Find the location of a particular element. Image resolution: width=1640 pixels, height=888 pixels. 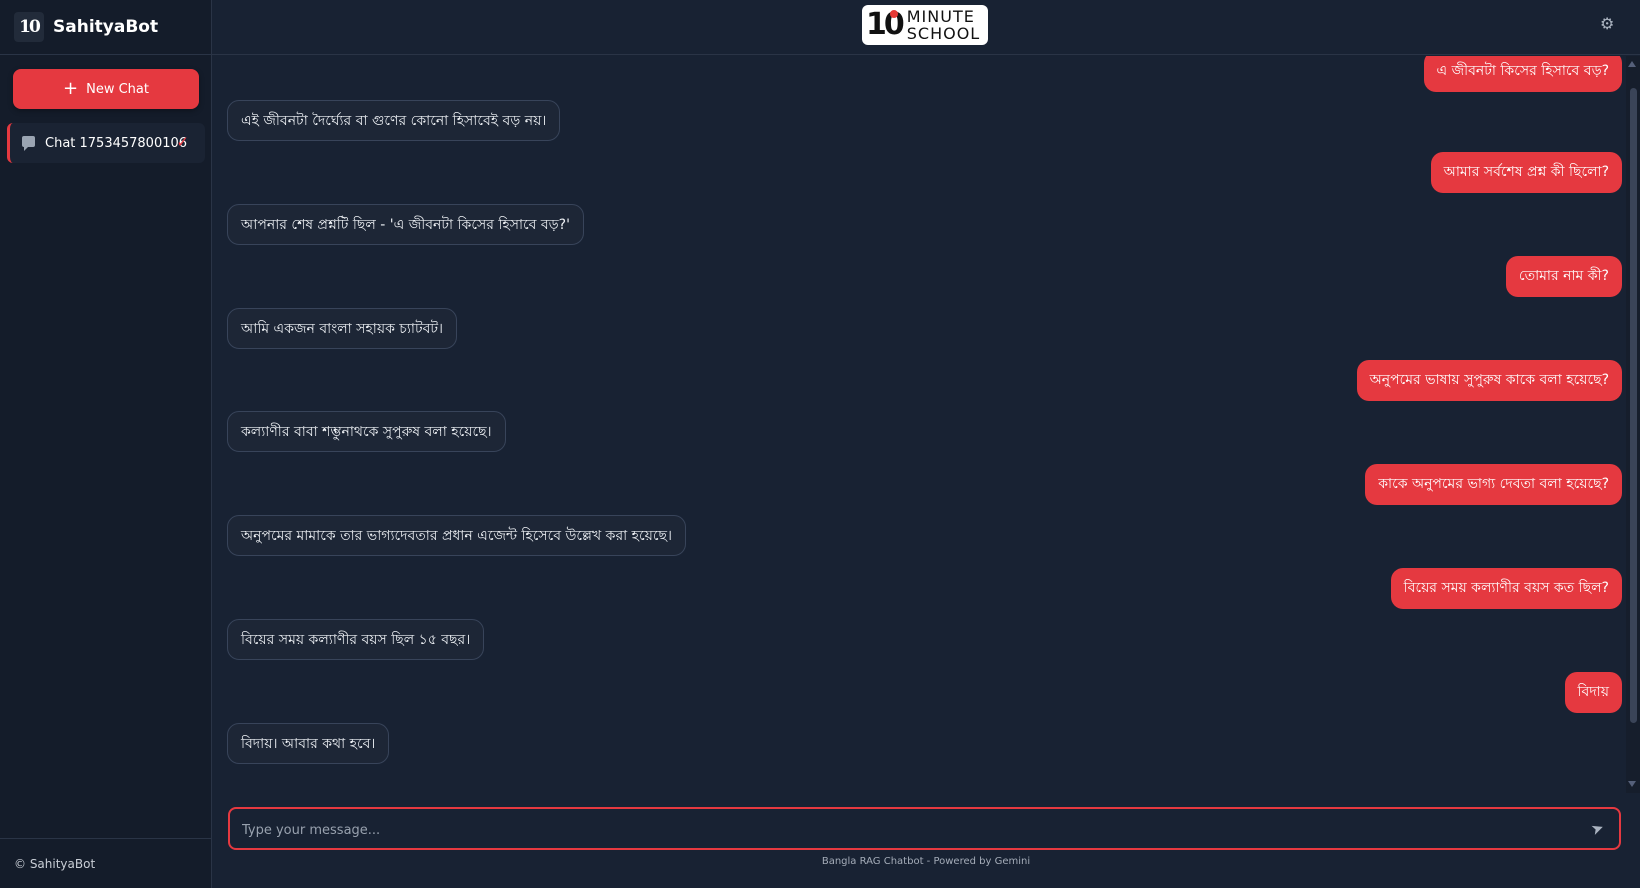

user-message: কাকে অনুপমের ভাগ্য দেবতা বলা হয়েছে? is located at coordinates (1493, 484).